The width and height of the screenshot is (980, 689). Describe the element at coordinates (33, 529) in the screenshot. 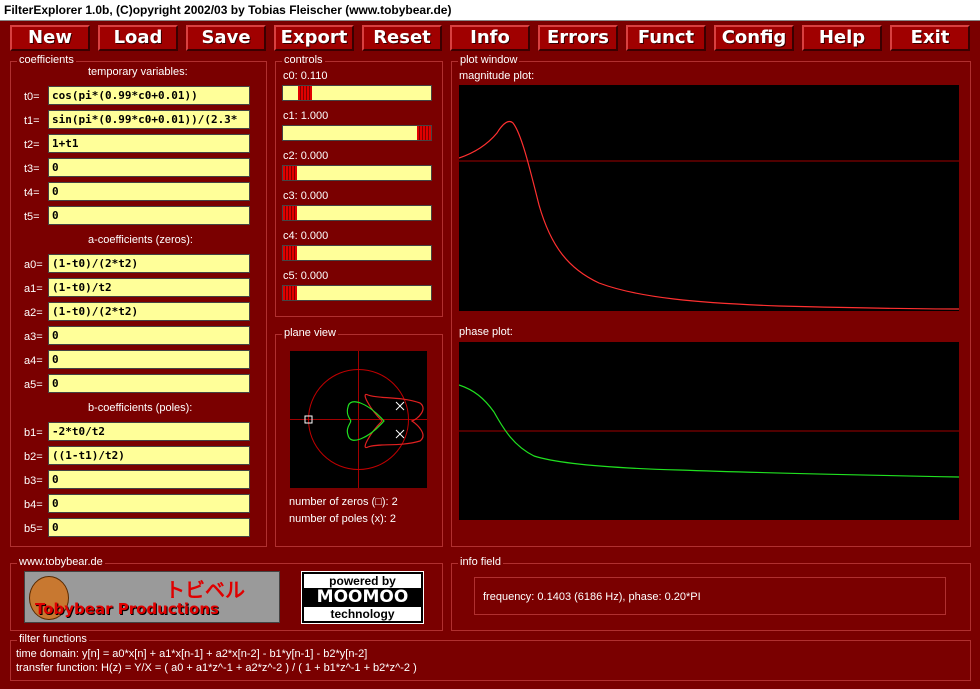

I see `b5-label: b5=` at that location.